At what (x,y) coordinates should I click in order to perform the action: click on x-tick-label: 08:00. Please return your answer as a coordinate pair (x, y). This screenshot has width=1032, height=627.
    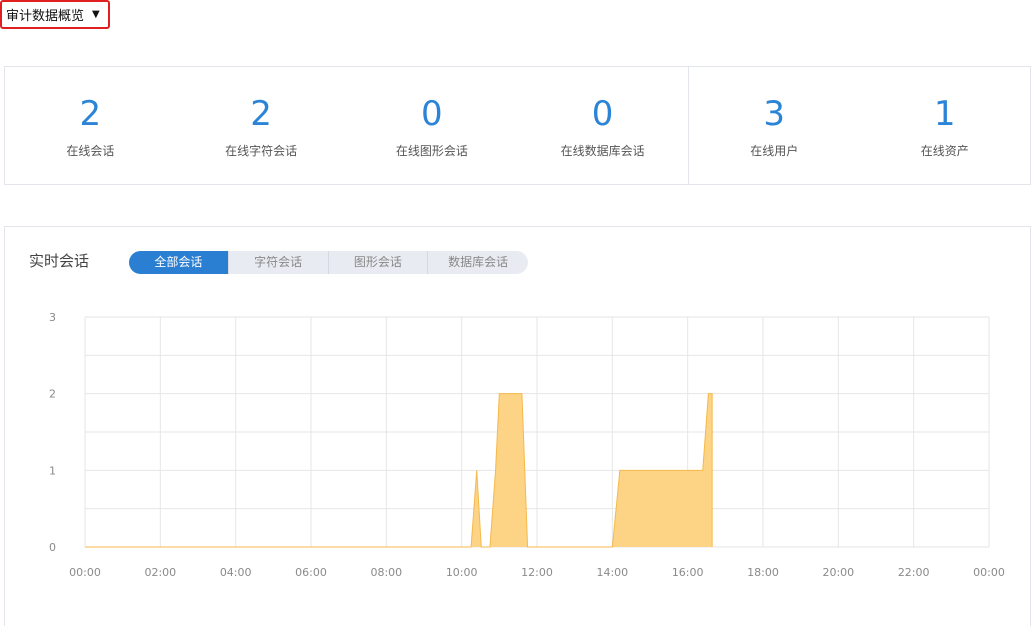
    Looking at the image, I should click on (386, 572).